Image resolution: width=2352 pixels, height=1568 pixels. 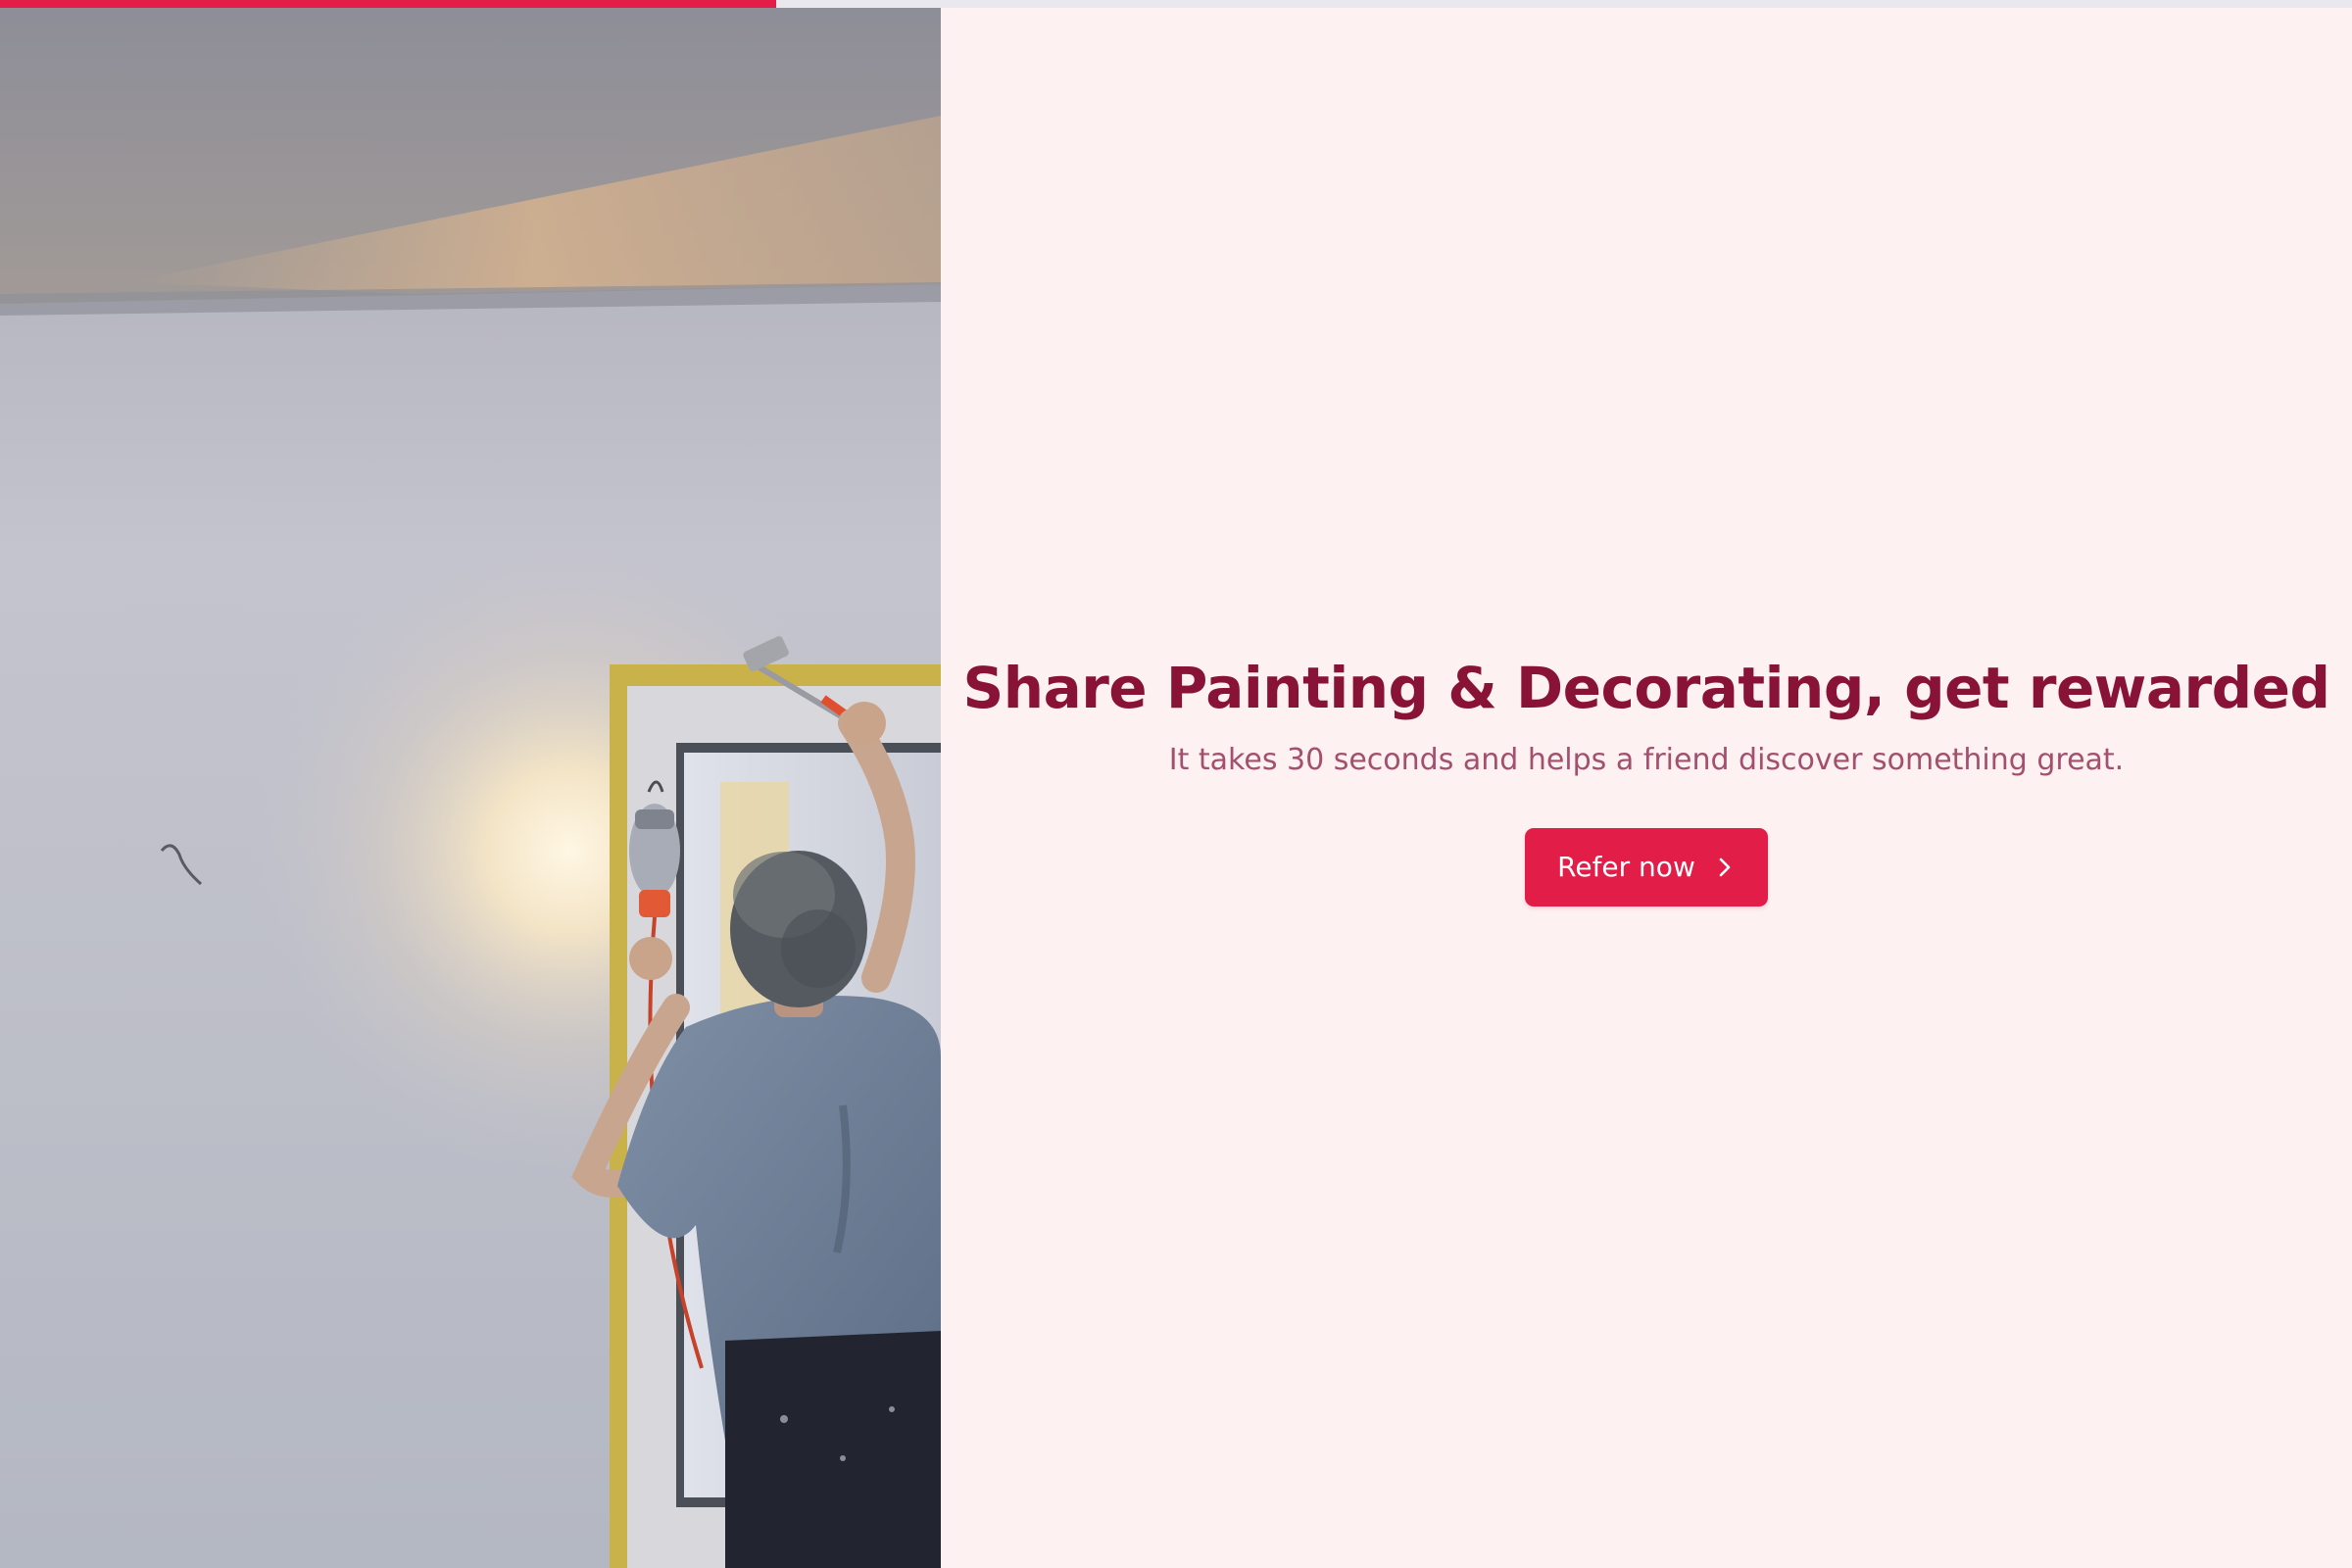 I want to click on progress-bar-fill, so click(x=388, y=4).